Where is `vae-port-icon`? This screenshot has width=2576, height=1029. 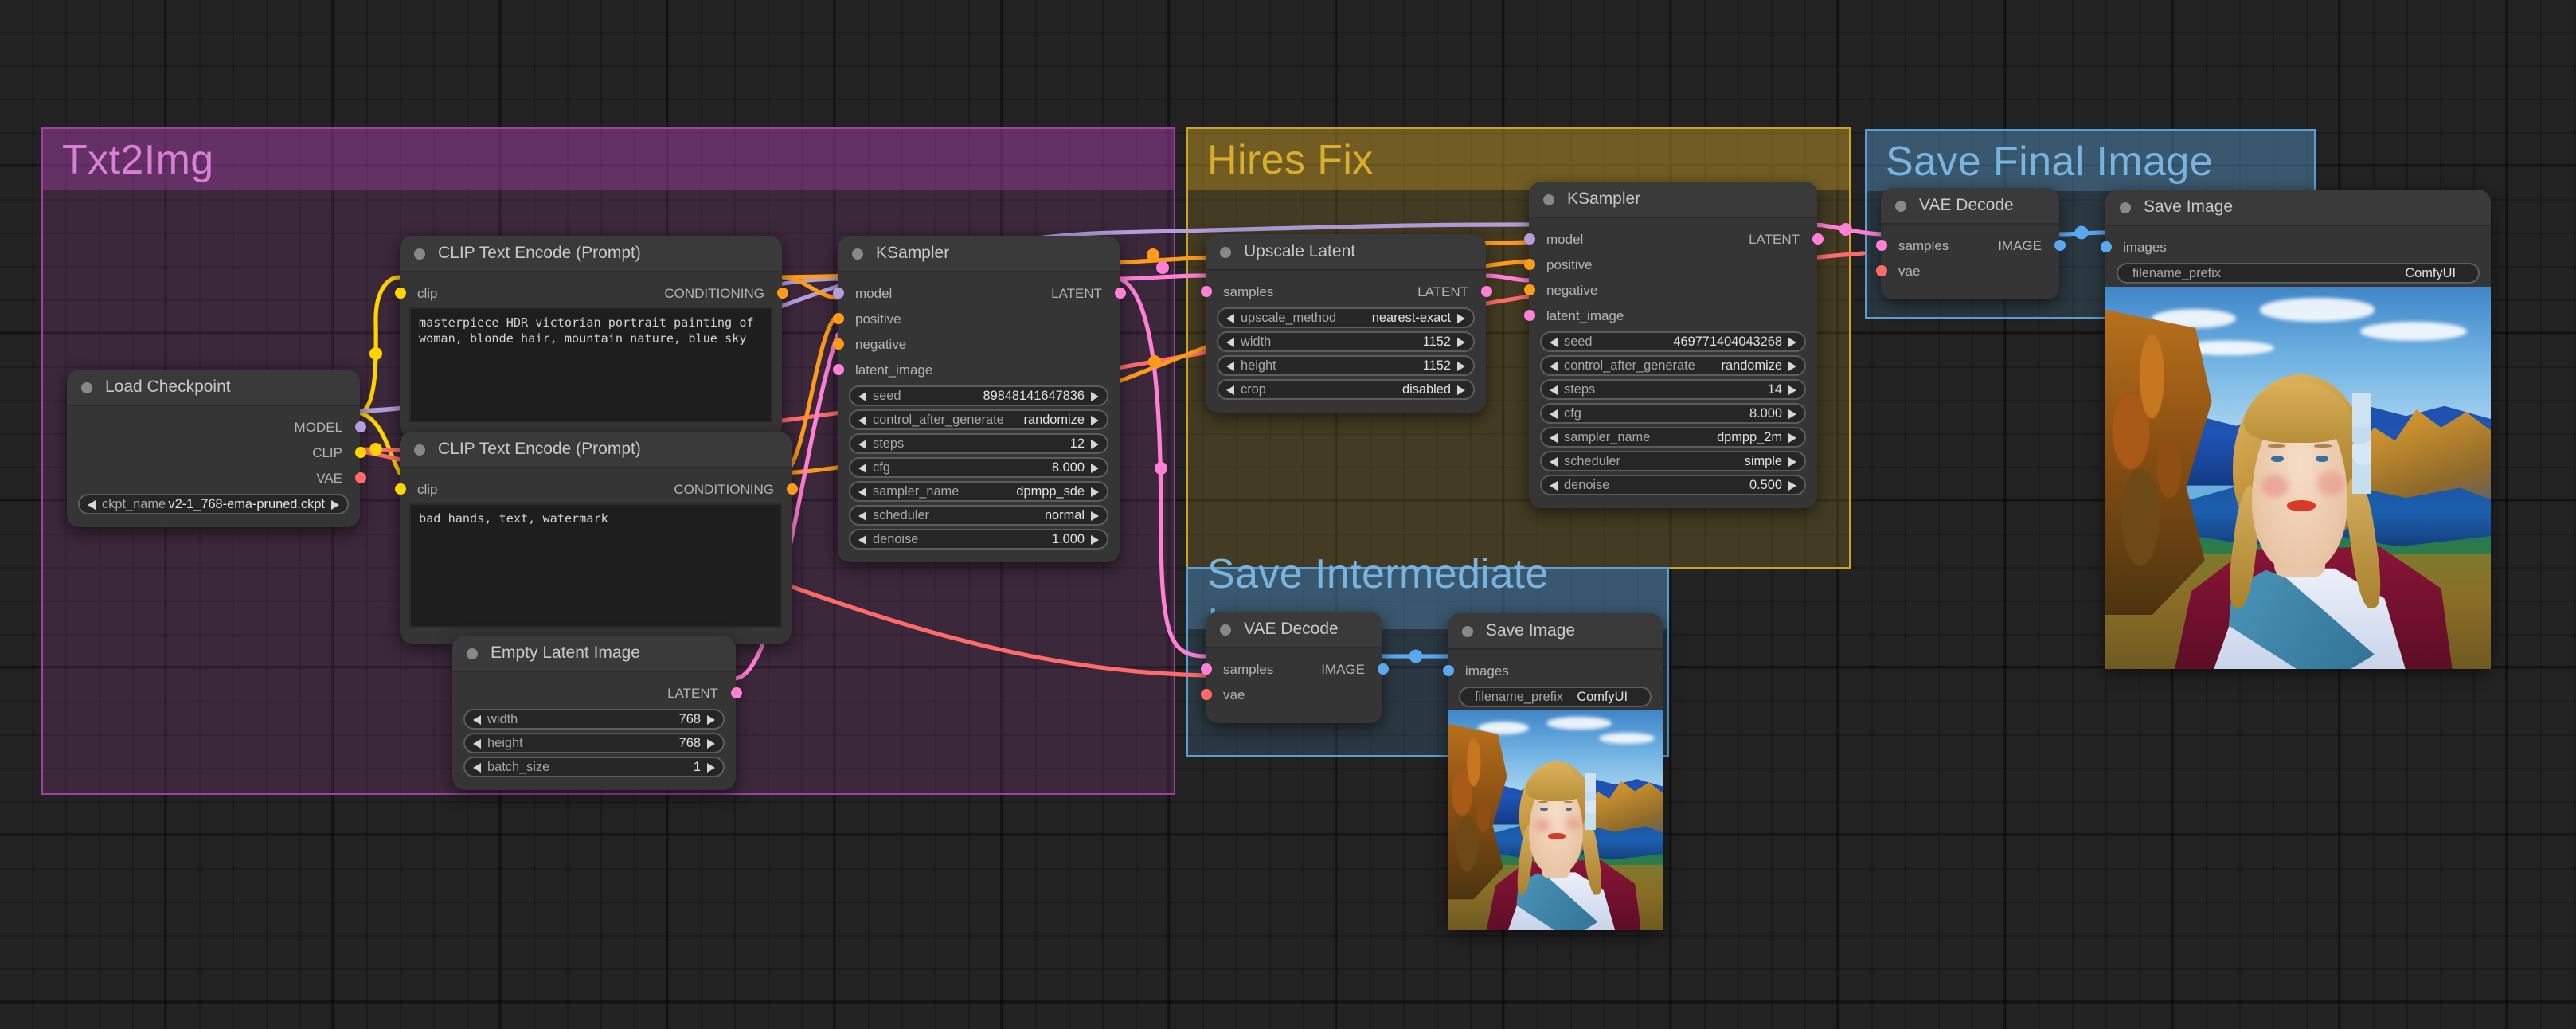 vae-port-icon is located at coordinates (1880, 270).